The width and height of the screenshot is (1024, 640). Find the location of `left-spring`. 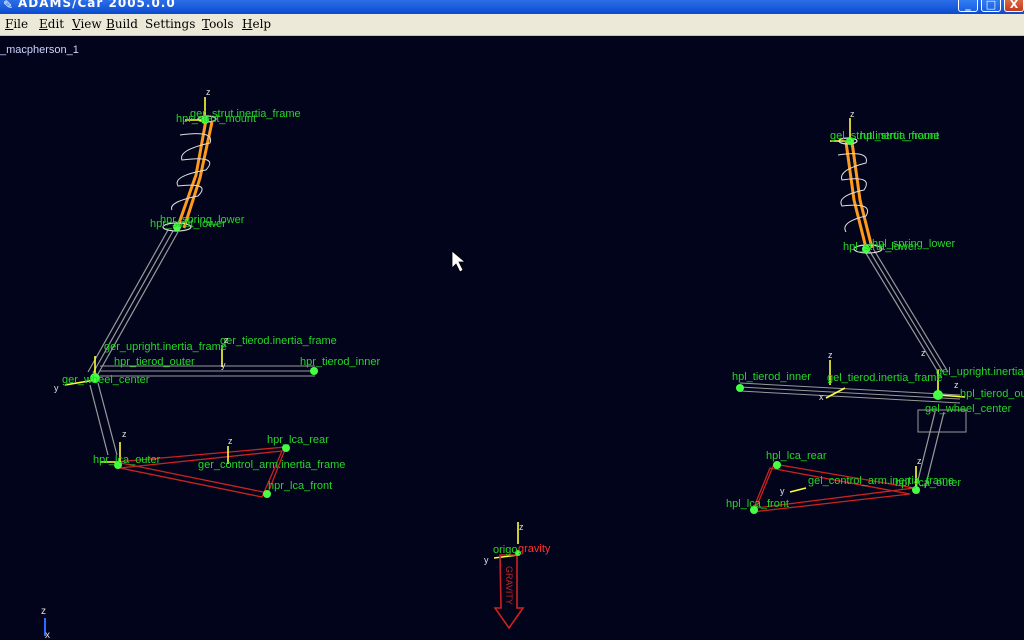

left-spring is located at coordinates (860, 195).